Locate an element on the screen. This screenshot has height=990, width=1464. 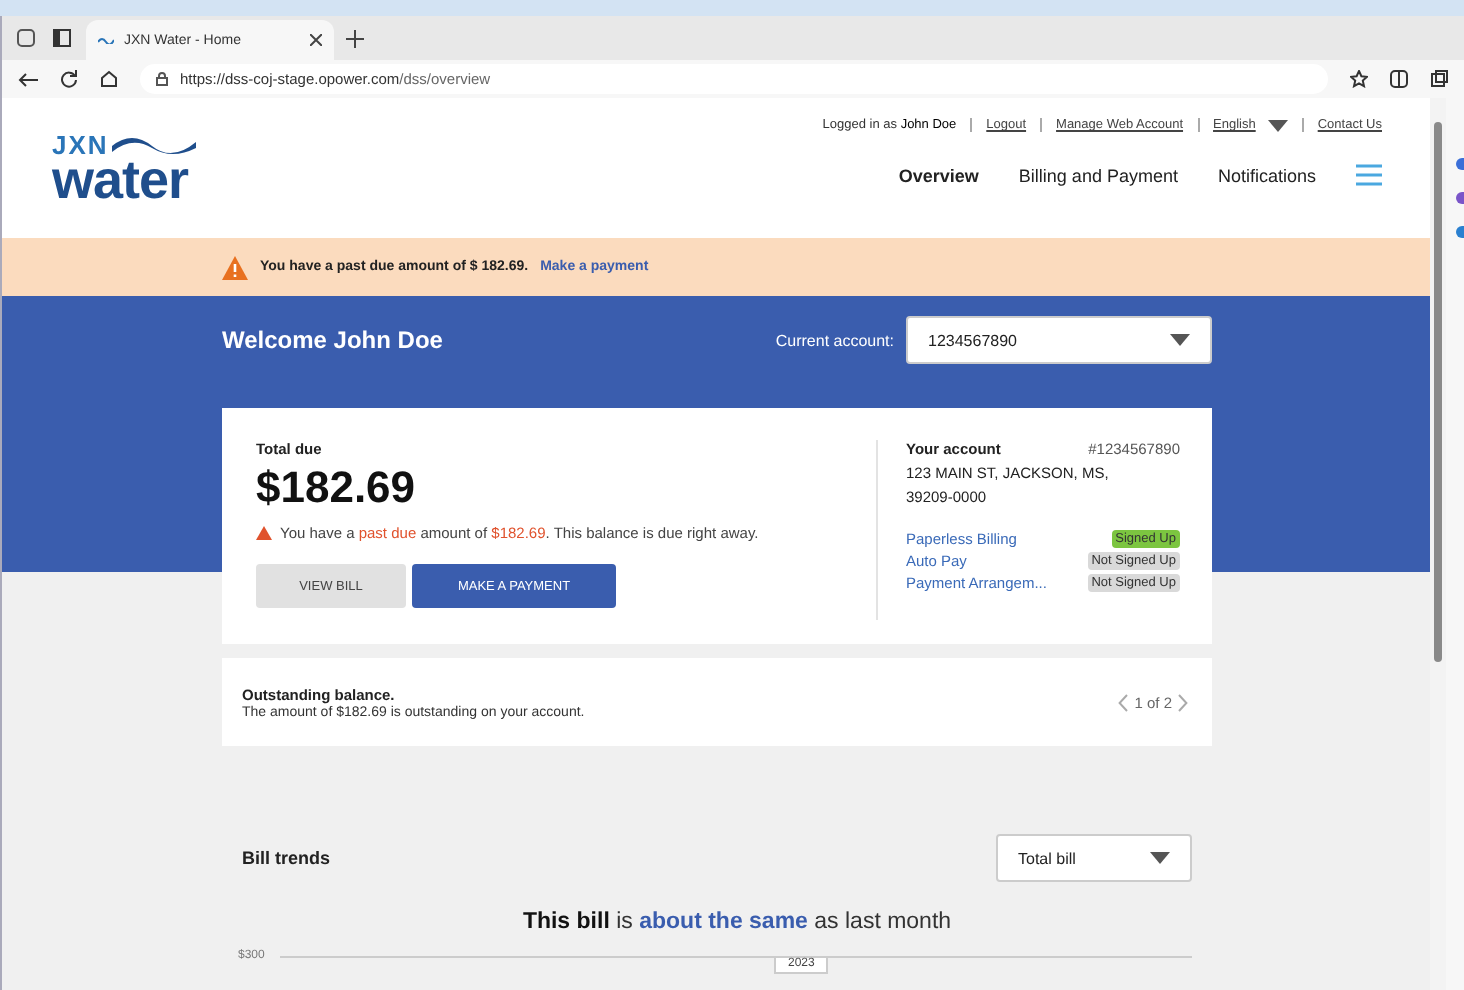
lock-icon is located at coordinates (162, 79).